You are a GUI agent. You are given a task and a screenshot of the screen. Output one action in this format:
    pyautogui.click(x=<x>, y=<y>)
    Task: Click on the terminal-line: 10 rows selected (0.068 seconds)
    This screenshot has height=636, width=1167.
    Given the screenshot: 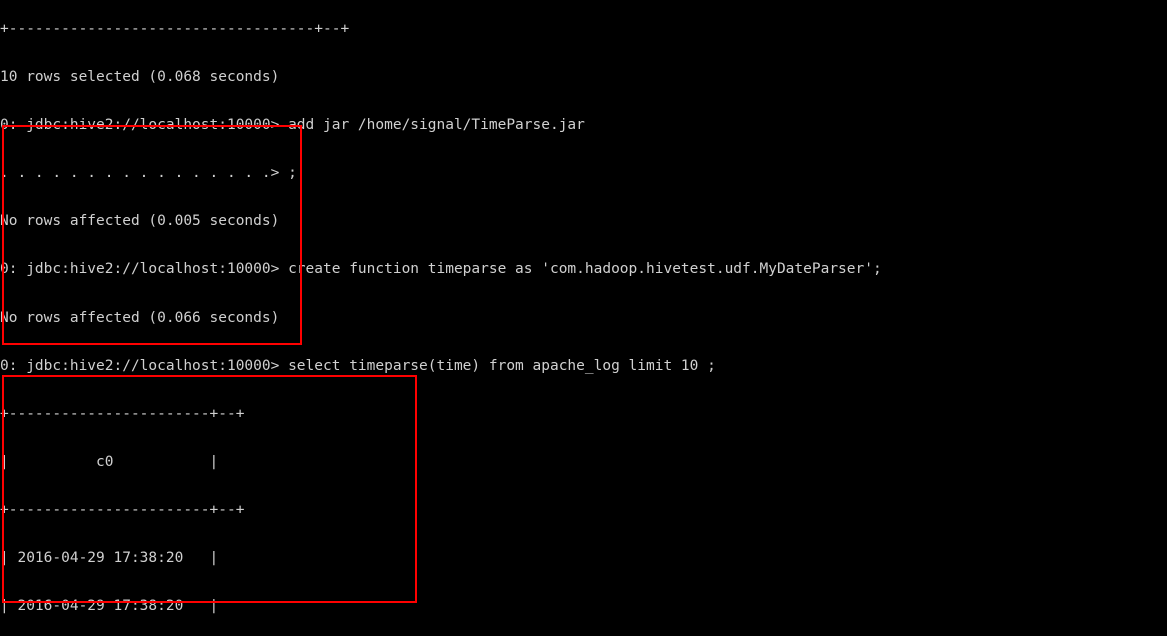 What is the action you would take?
    pyautogui.click(x=140, y=77)
    